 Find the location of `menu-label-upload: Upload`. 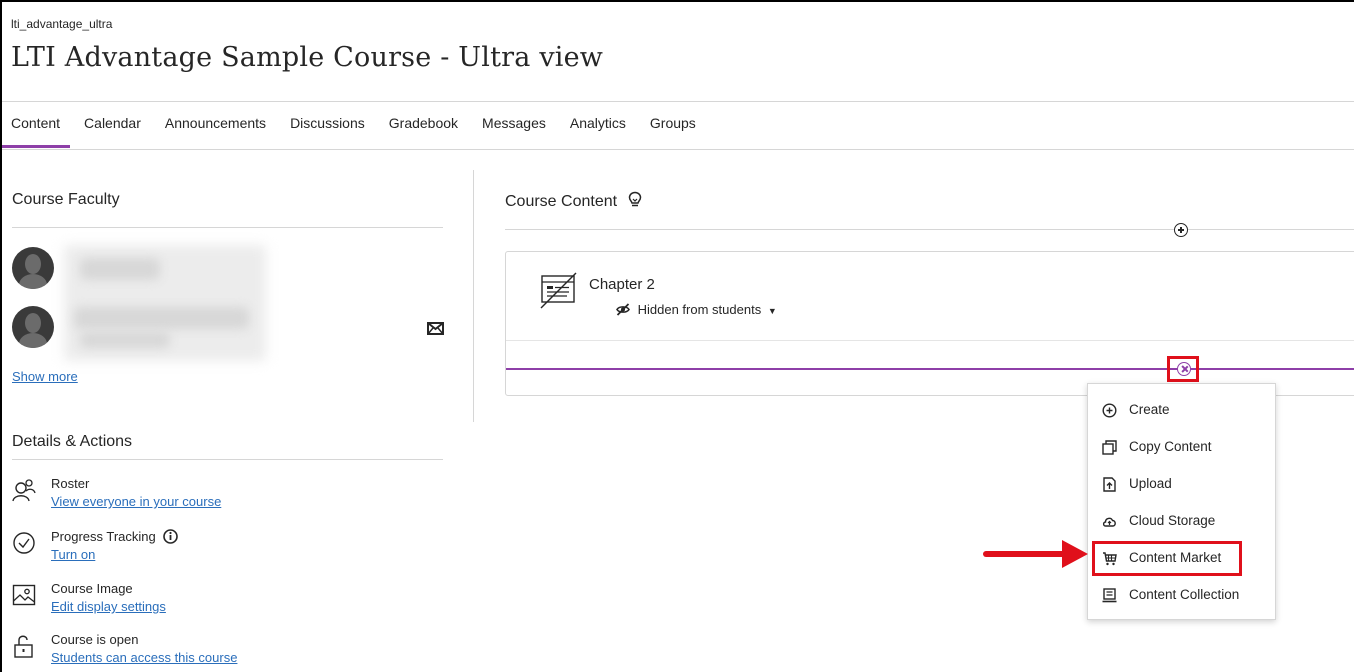

menu-label-upload: Upload is located at coordinates (1150, 483).